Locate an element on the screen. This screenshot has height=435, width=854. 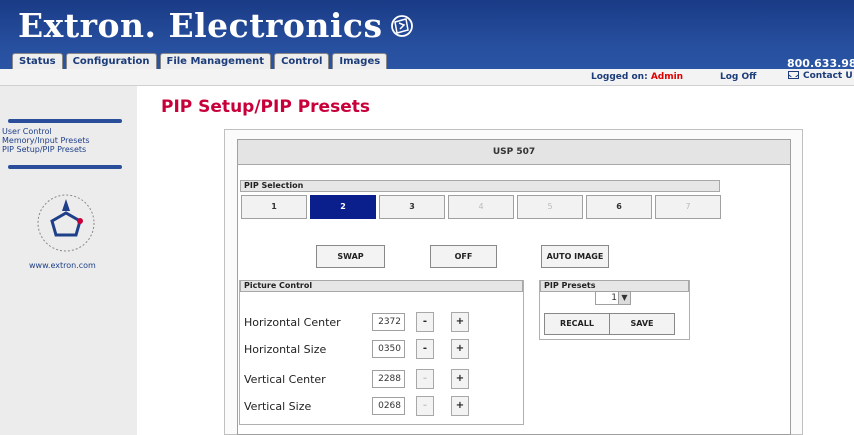
save-button: SAVE is located at coordinates (642, 324).